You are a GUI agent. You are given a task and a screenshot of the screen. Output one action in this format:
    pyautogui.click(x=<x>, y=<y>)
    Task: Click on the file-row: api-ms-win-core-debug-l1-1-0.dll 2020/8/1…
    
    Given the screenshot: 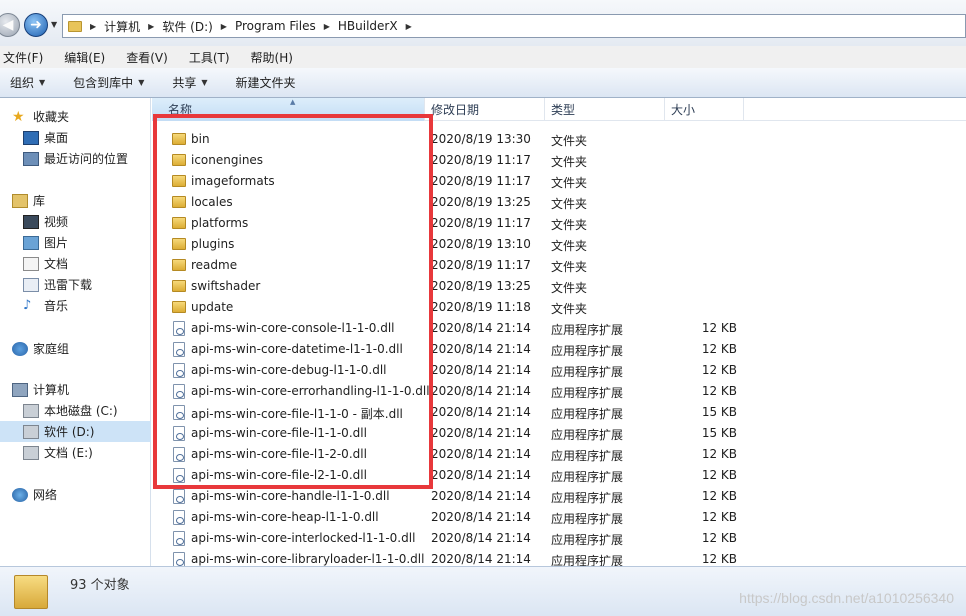 What is the action you would take?
    pyautogui.click(x=559, y=370)
    